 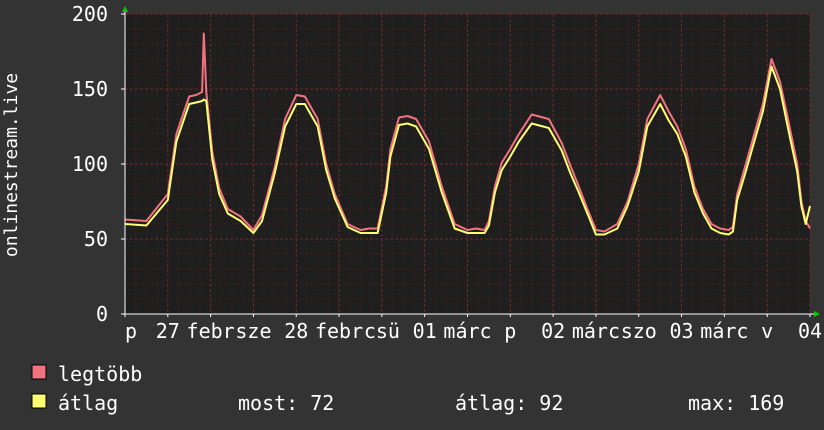 What do you see at coordinates (253, 331) in the screenshot?
I see `x-tick-label: sze` at bounding box center [253, 331].